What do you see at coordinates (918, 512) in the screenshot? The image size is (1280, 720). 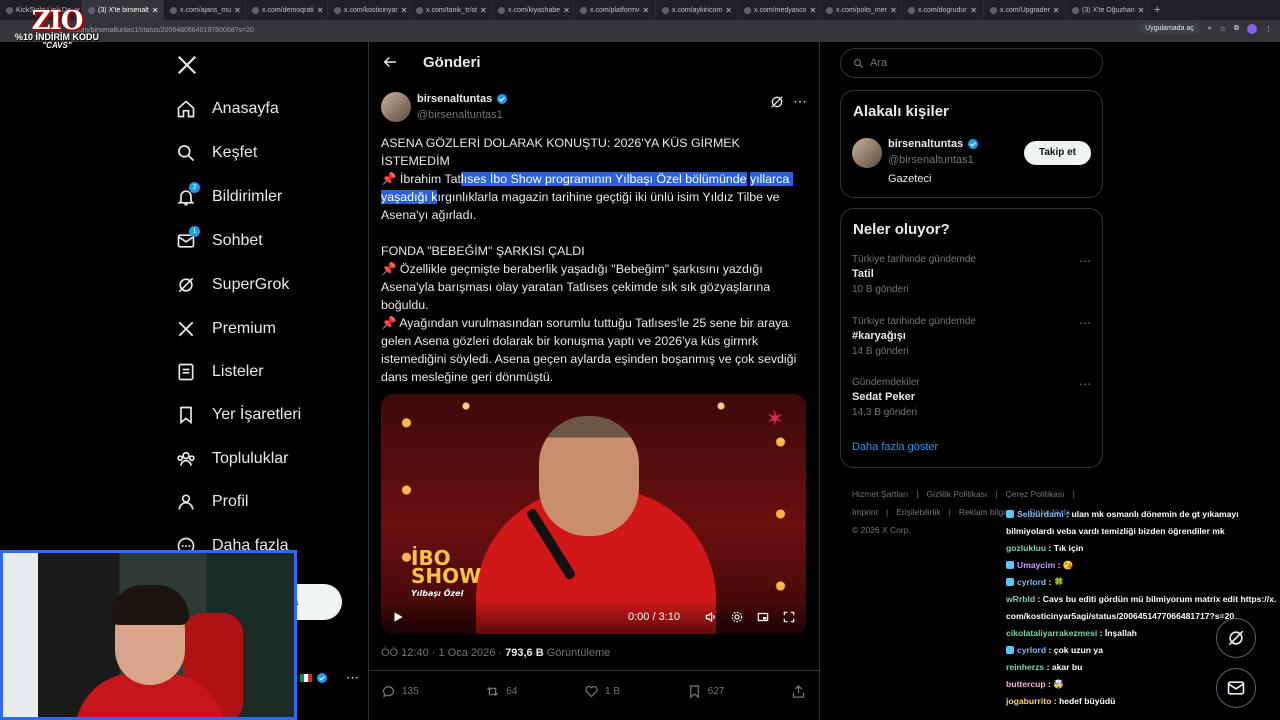 I see `footer-link: Erişilebilirlik` at bounding box center [918, 512].